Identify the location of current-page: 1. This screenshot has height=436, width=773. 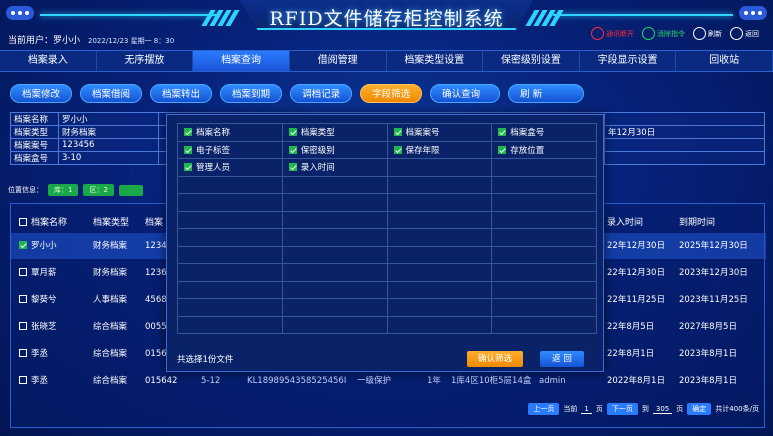
(586, 409).